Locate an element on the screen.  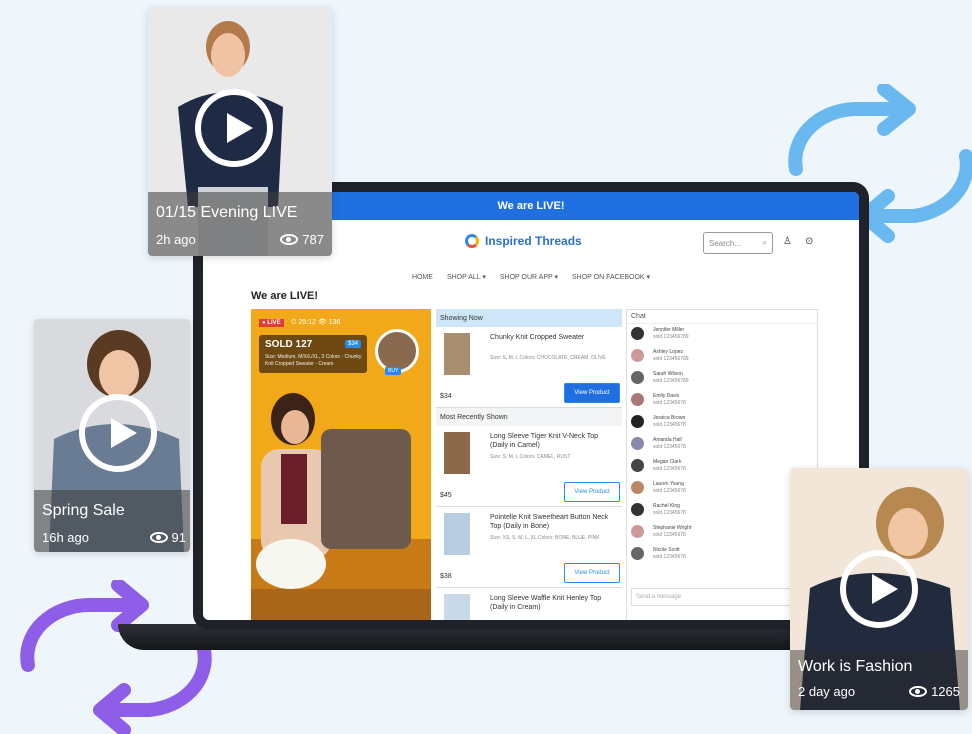
live-stats: ⏱ 25:12 👁 136 is located at coordinates (316, 322).